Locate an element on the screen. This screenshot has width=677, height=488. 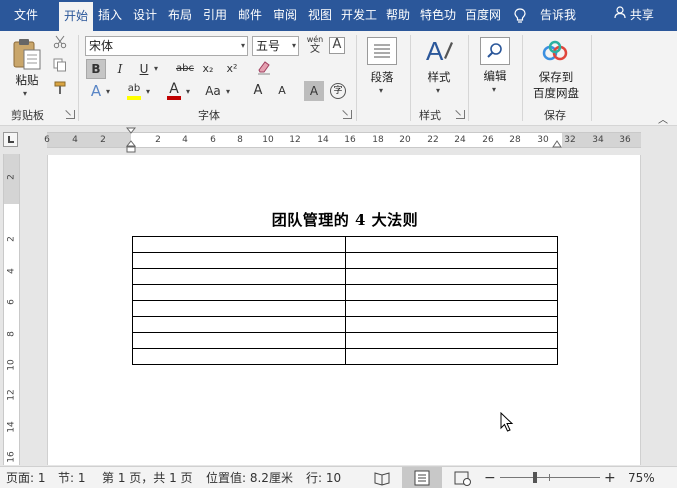
character-border-button: A is located at coordinates (337, 45).